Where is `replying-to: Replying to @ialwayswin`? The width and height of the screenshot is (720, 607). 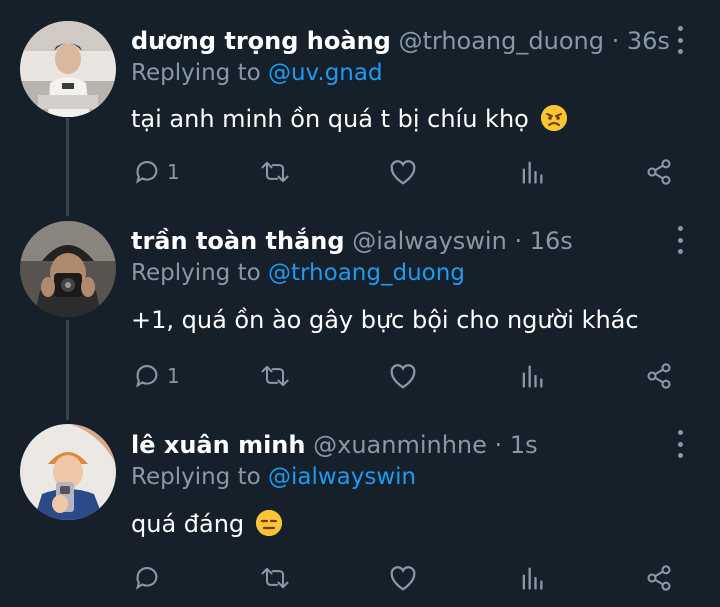 replying-to: Replying to @ialwayswin is located at coordinates (273, 477).